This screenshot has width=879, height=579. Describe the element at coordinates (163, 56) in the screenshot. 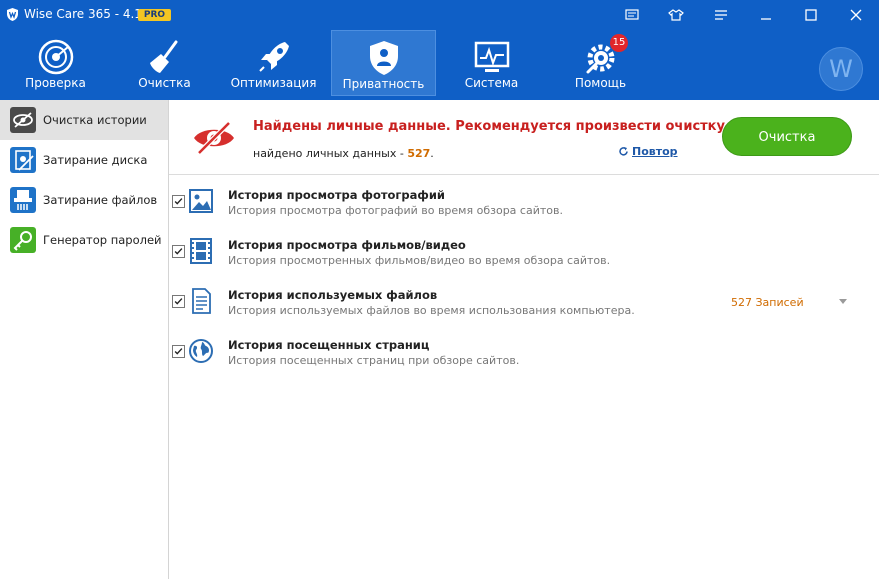

I see `broom-icon` at that location.